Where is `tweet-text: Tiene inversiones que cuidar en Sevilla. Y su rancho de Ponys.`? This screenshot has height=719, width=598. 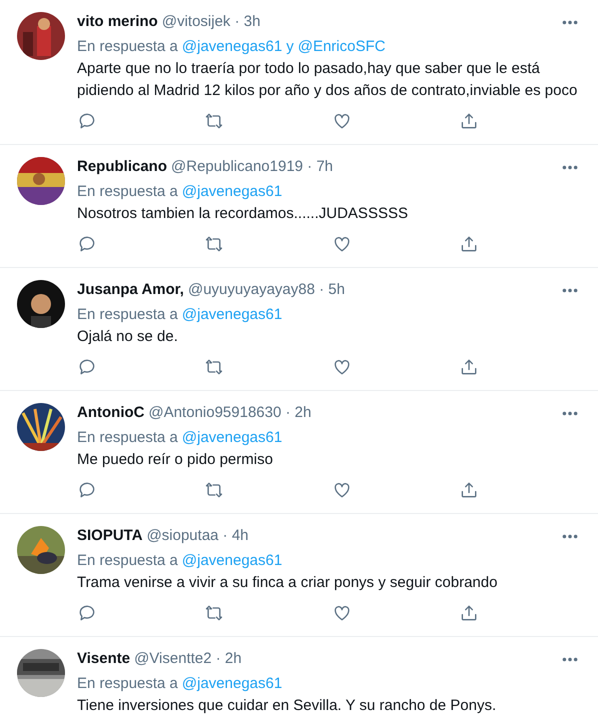
tweet-text: Tiene inversiones que cuidar en Sevilla. Y su rancho de Ponys. is located at coordinates (287, 706).